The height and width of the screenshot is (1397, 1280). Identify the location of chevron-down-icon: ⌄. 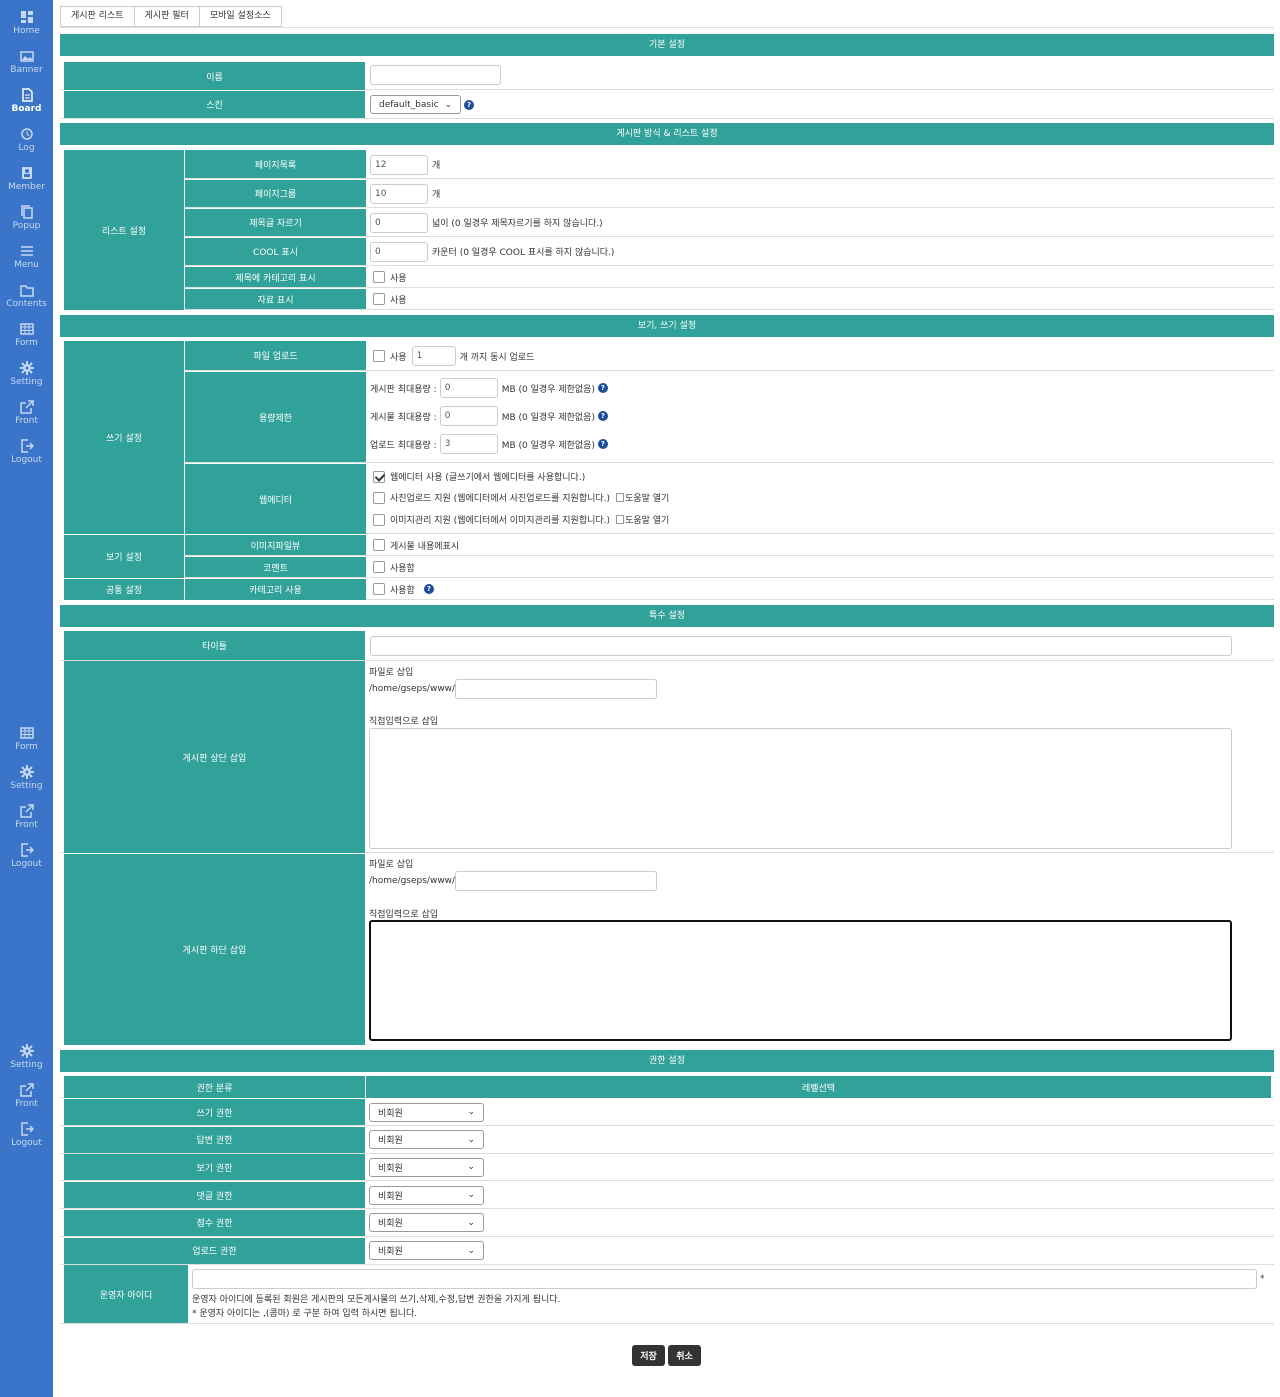
(448, 104).